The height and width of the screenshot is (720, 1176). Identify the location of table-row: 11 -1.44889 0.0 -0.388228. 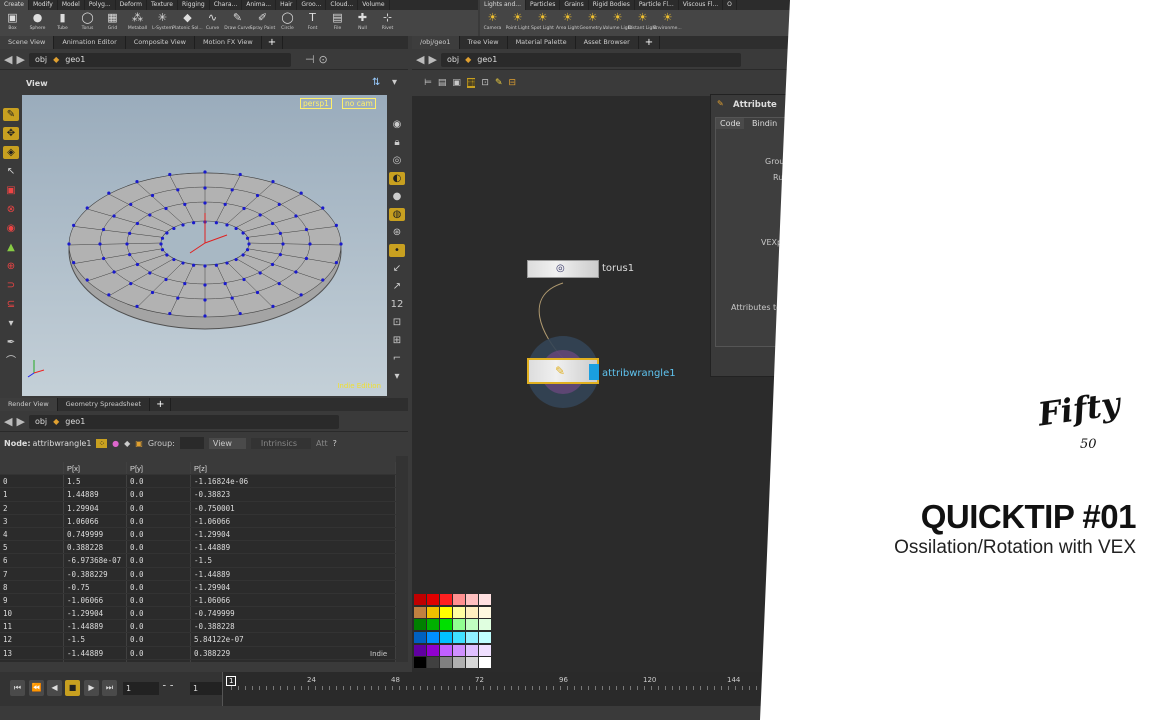
(198, 627).